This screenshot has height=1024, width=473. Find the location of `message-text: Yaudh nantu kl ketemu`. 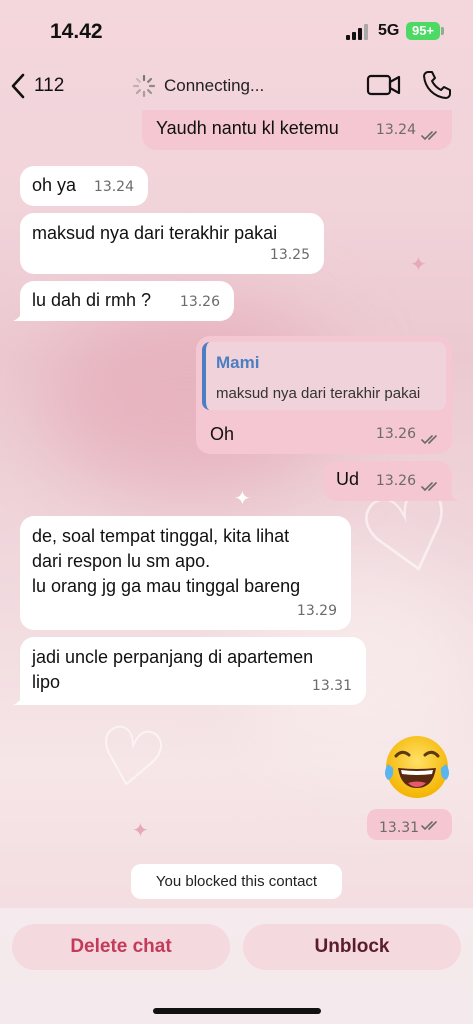

message-text: Yaudh nantu kl ketemu is located at coordinates (247, 128).